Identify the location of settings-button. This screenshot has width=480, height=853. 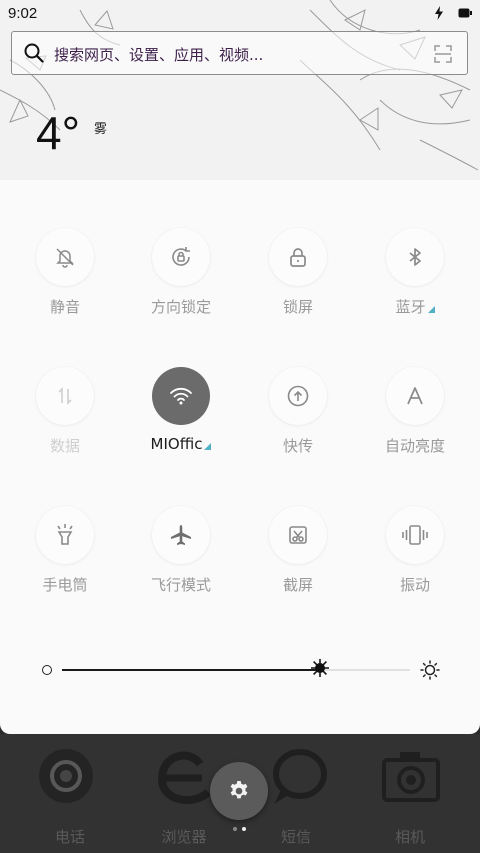
(239, 791).